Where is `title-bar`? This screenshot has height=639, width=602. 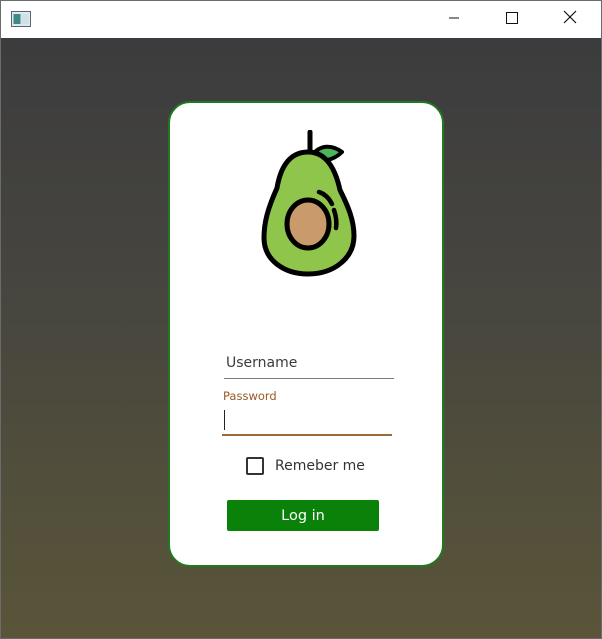 title-bar is located at coordinates (301, 19).